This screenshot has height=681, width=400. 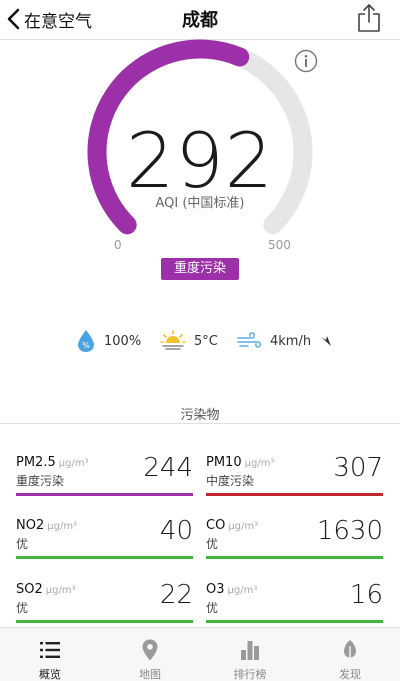 I want to click on pollutant-card-no2: NO2 µg/m³ 优 40, so click(x=104, y=538).